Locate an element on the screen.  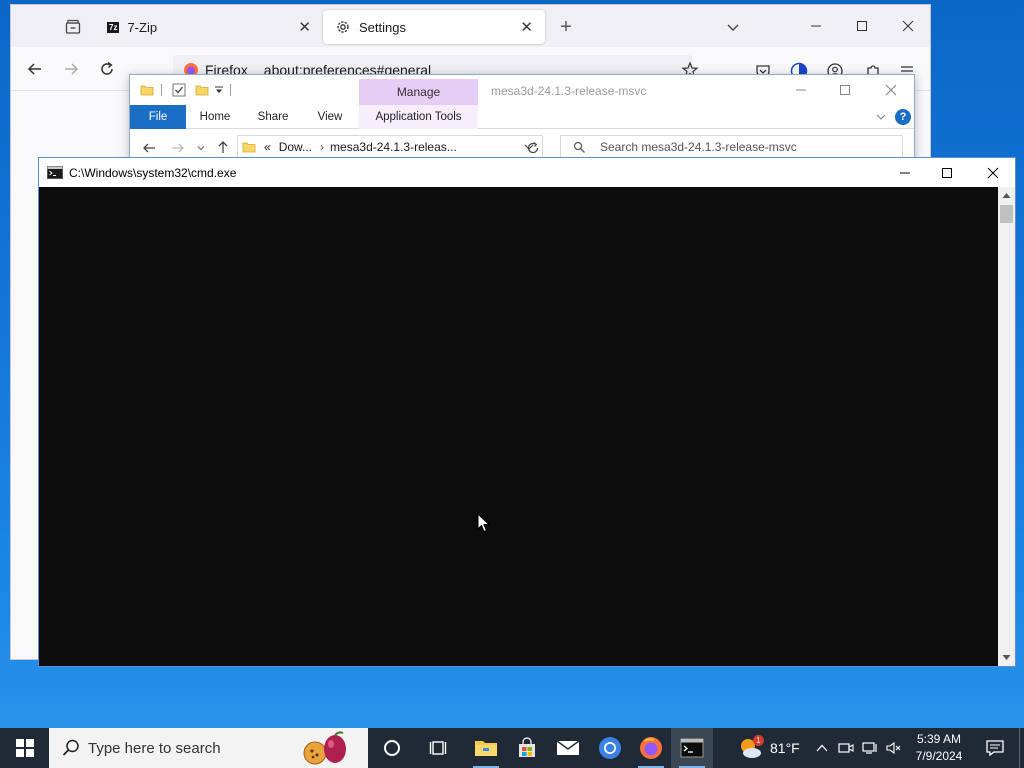
new-tab-button: + is located at coordinates (566, 27).